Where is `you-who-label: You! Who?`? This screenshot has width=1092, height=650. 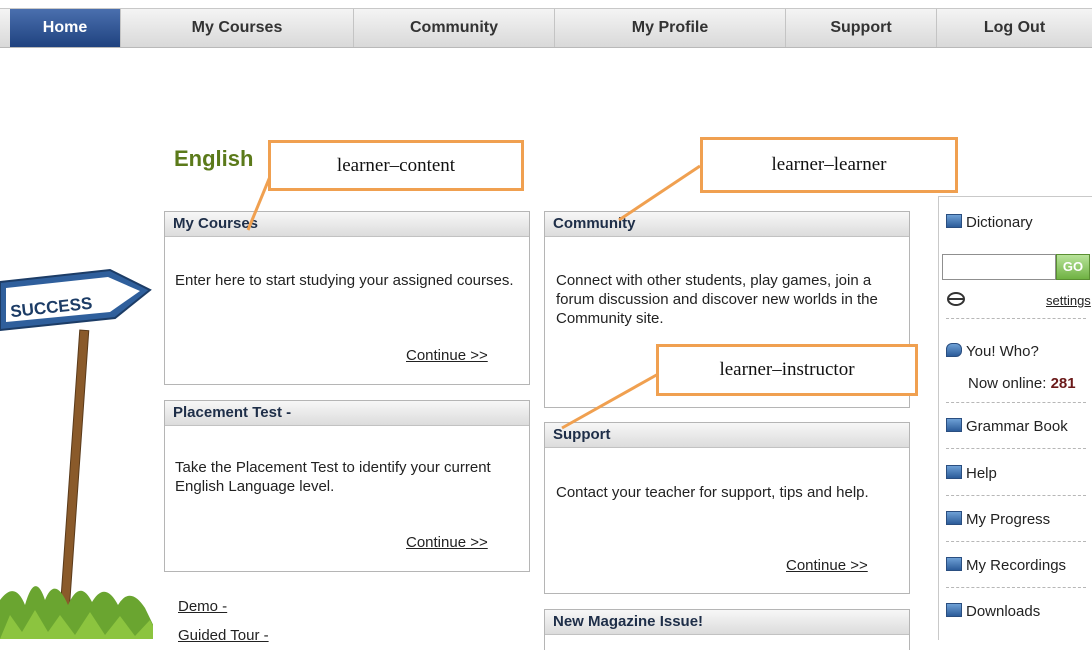
you-who-label: You! Who? is located at coordinates (1002, 351).